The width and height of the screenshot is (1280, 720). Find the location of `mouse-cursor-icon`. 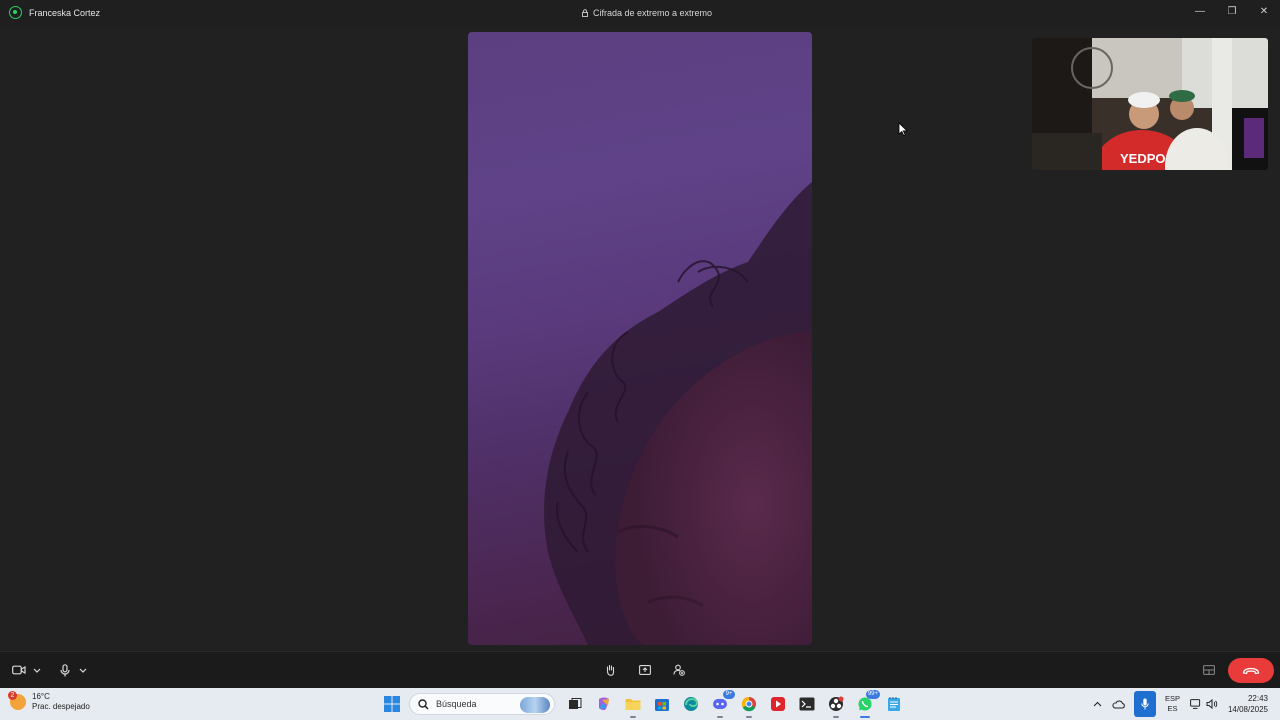

mouse-cursor-icon is located at coordinates (903, 129).